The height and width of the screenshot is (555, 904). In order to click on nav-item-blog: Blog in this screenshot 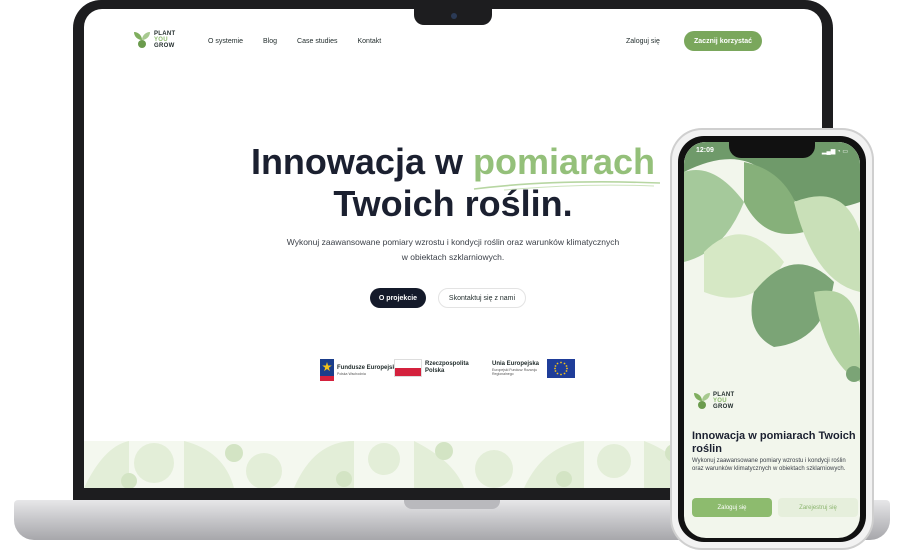, I will do `click(270, 41)`.